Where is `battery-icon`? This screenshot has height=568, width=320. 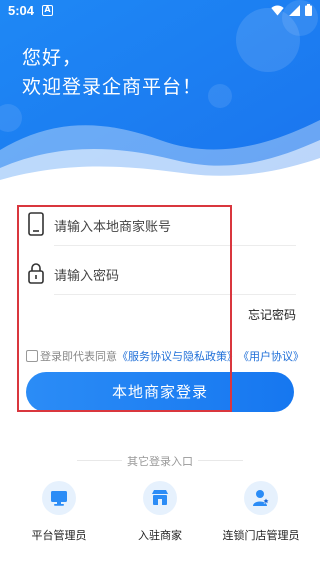 battery-icon is located at coordinates (308, 10).